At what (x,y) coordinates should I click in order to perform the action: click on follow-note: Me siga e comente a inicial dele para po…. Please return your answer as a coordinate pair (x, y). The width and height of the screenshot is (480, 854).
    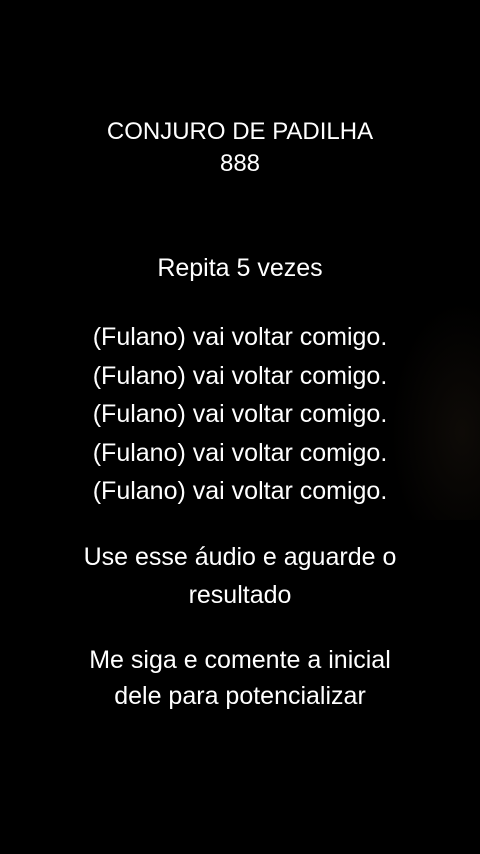
    Looking at the image, I should click on (240, 678).